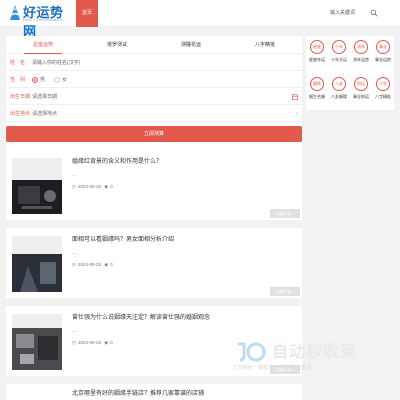  What do you see at coordinates (297, 114) in the screenshot?
I see `chevron-right-icon: ›` at bounding box center [297, 114].